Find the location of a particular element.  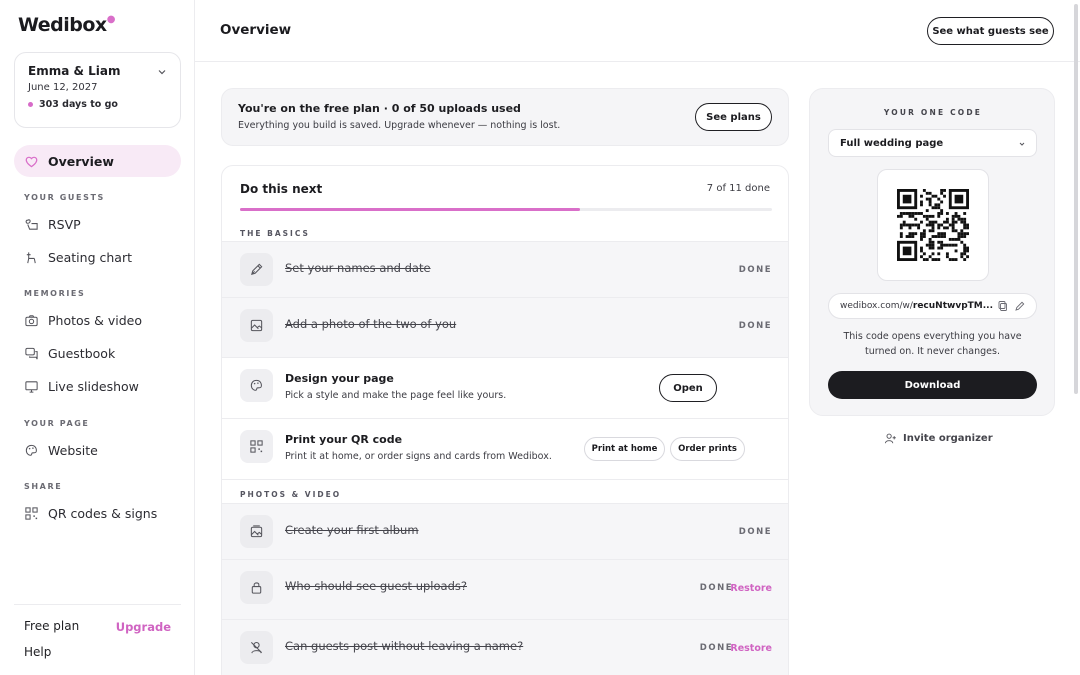

print-at-home-button: Print at home is located at coordinates (624, 449).